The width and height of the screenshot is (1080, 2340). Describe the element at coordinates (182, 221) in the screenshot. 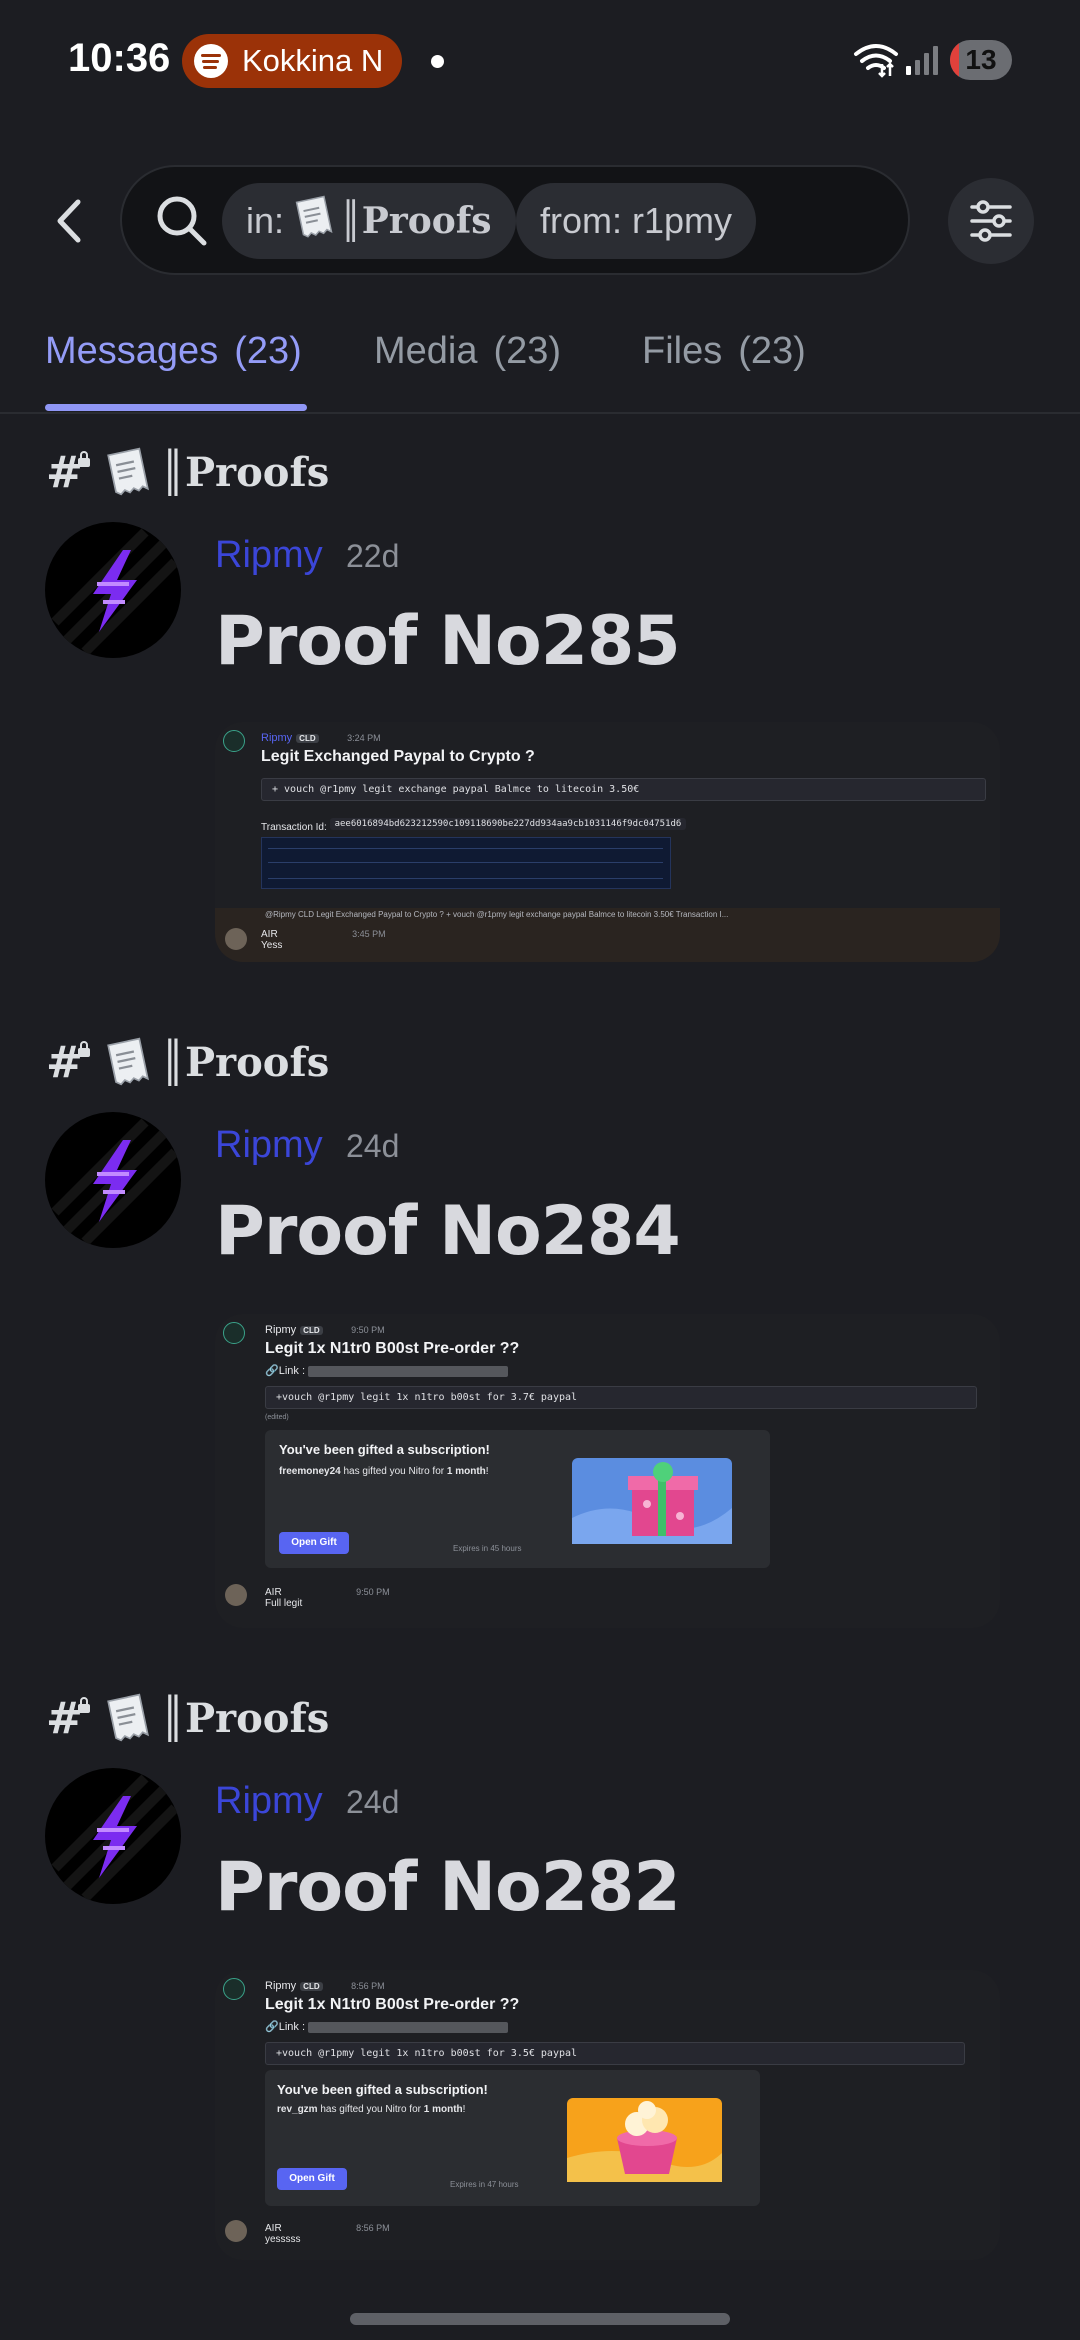

I see `search-icon` at that location.